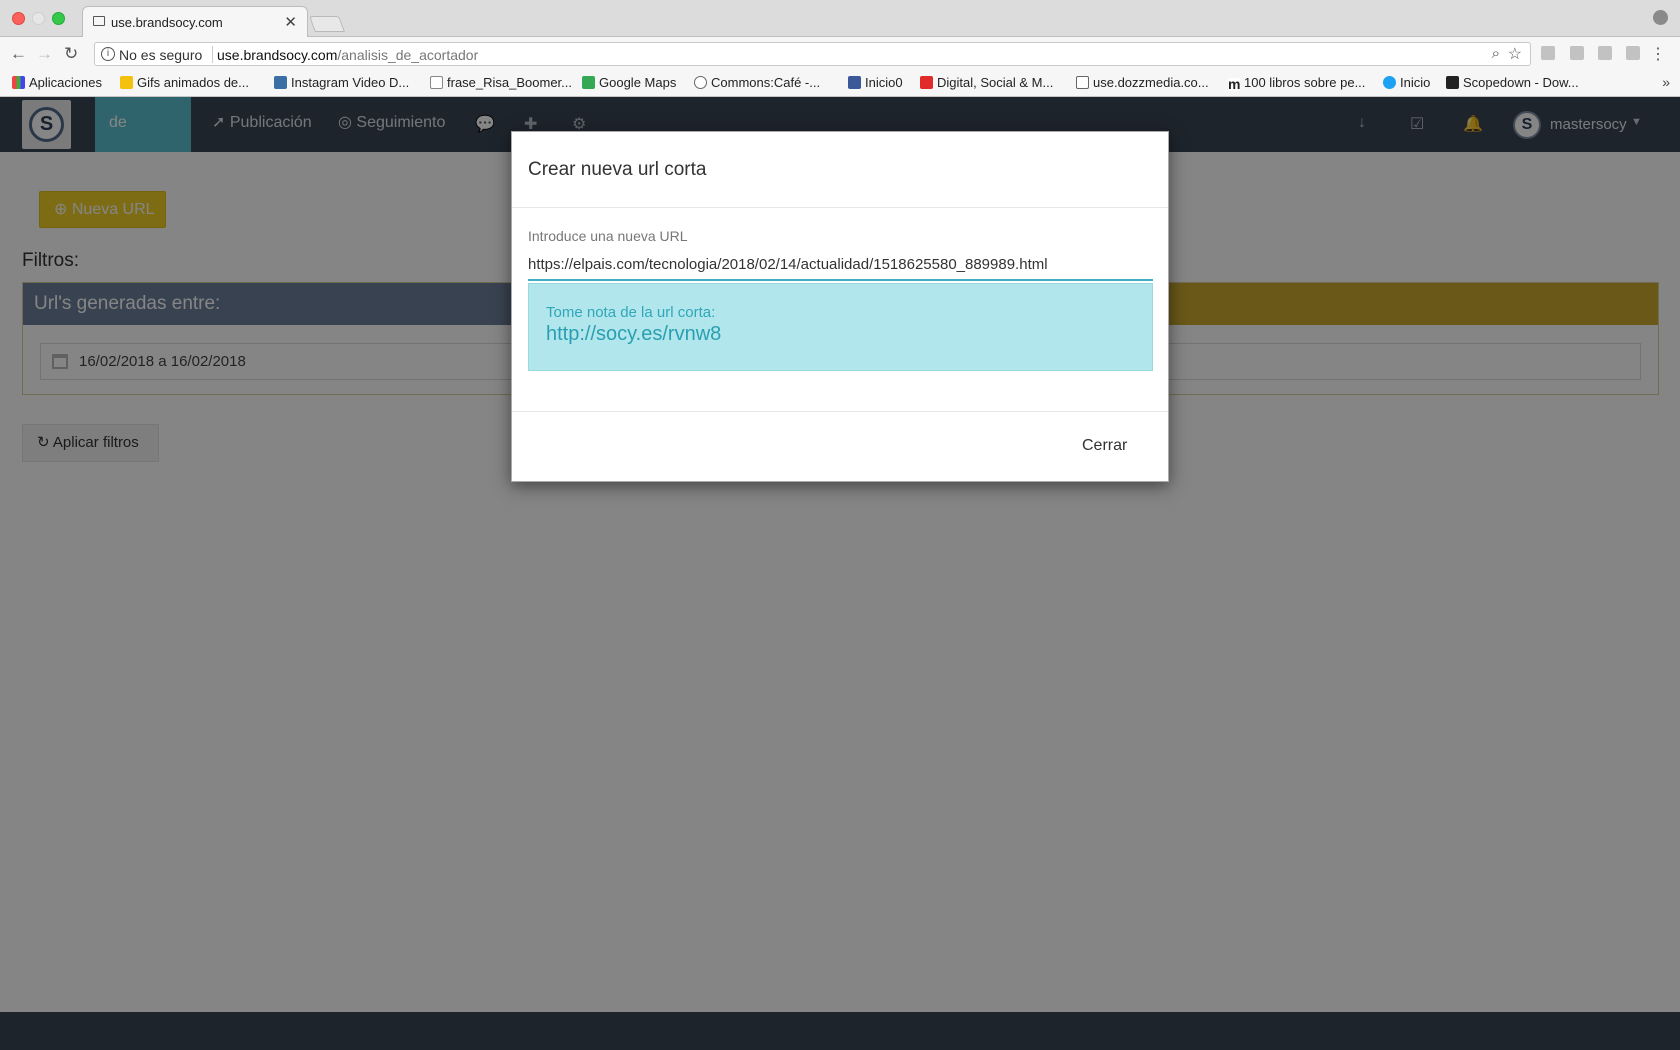 This screenshot has width=1680, height=1050. What do you see at coordinates (280, 82) in the screenshot?
I see `instagram-icon` at bounding box center [280, 82].